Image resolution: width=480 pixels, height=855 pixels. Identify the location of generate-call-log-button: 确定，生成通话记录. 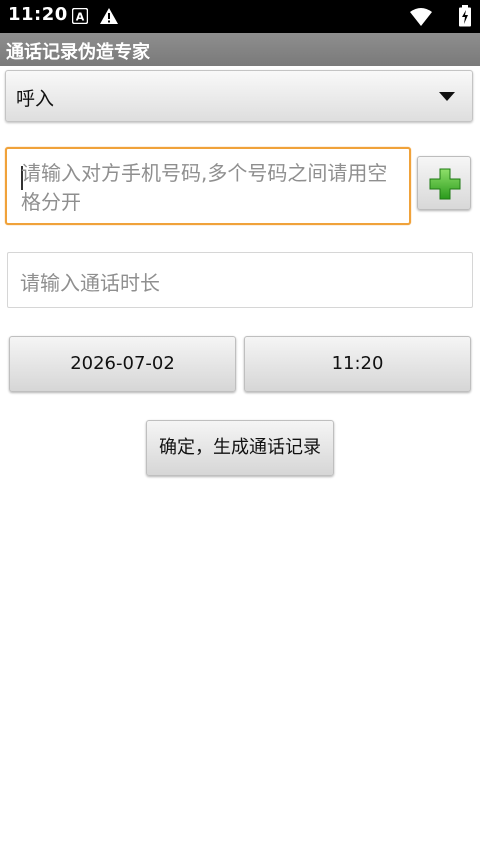
(240, 448).